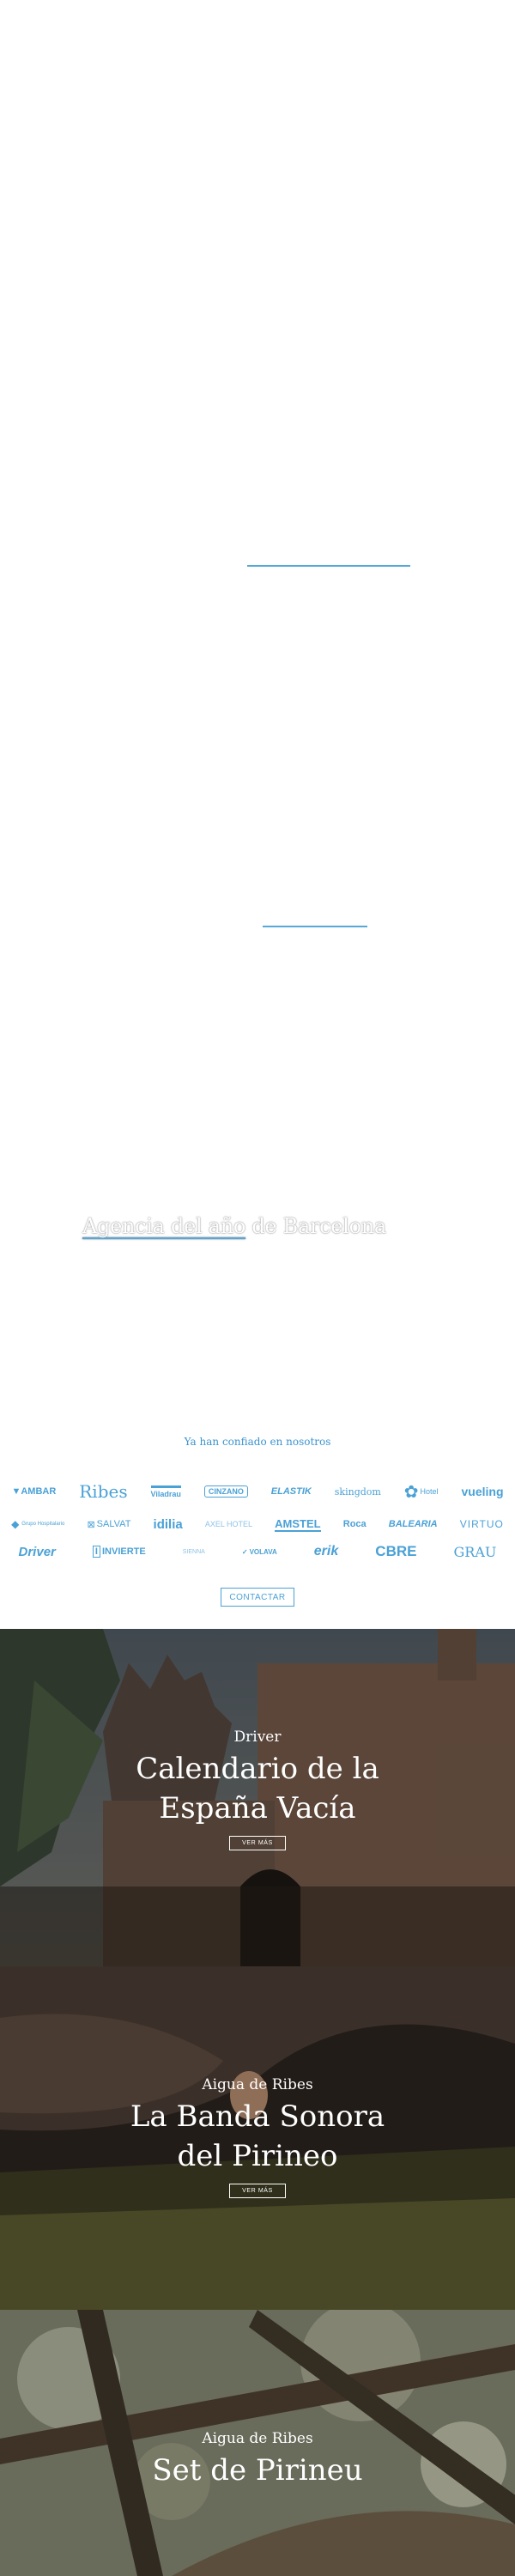  Describe the element at coordinates (475, 1551) in the screenshot. I see `client-logo-grau: GRAU` at that location.